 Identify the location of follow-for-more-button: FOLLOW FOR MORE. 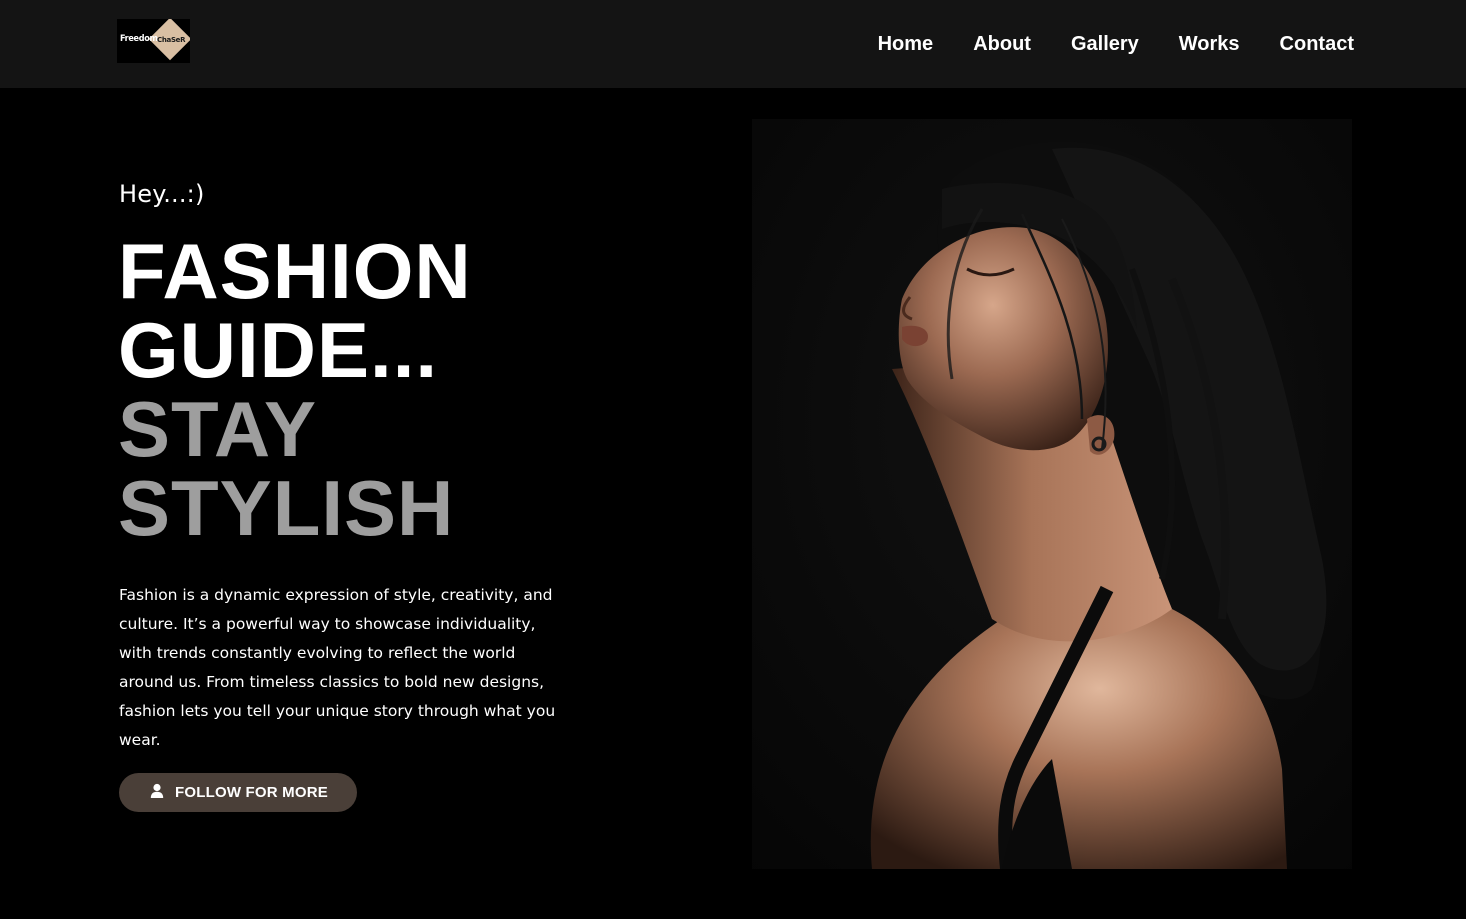
(238, 792).